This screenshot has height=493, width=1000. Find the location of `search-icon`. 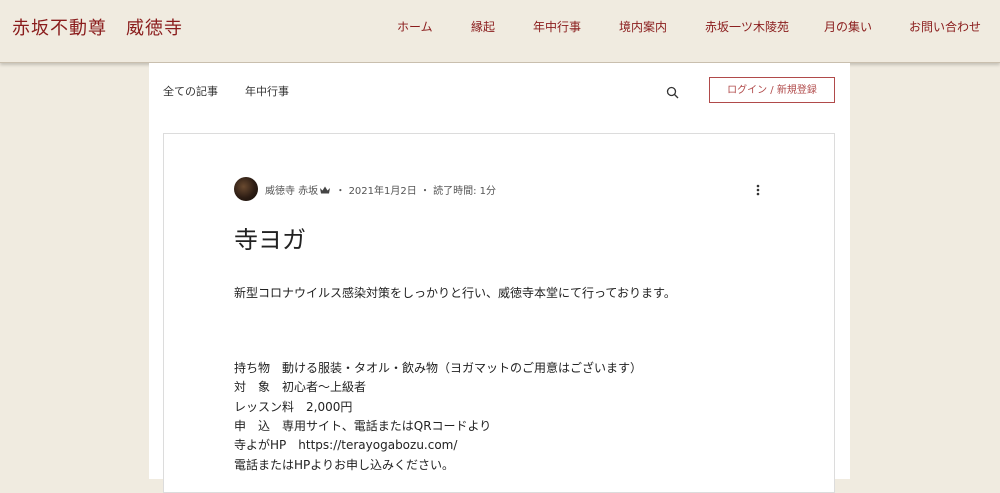

search-icon is located at coordinates (673, 92).